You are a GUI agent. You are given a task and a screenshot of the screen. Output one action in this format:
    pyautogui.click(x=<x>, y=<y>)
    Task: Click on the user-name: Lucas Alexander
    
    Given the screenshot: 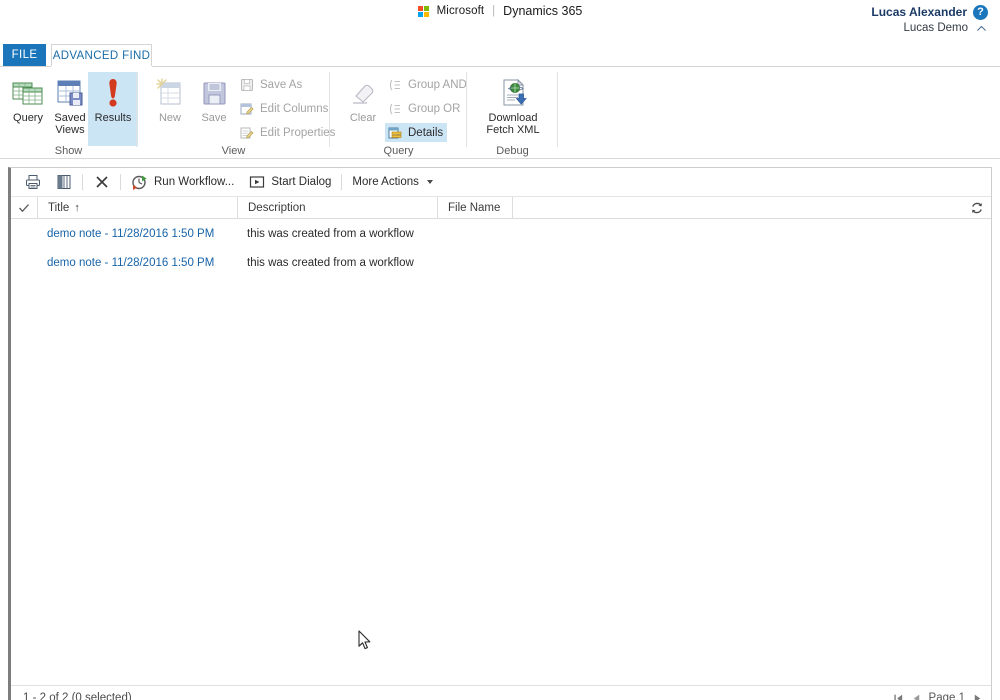 What is the action you would take?
    pyautogui.click(x=919, y=12)
    